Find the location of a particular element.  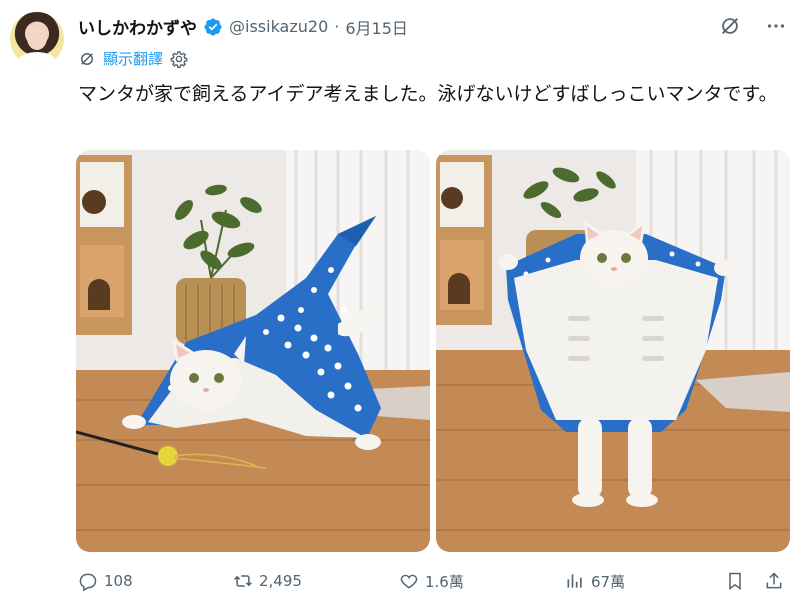

like-count: 1.6萬 is located at coordinates (444, 581).